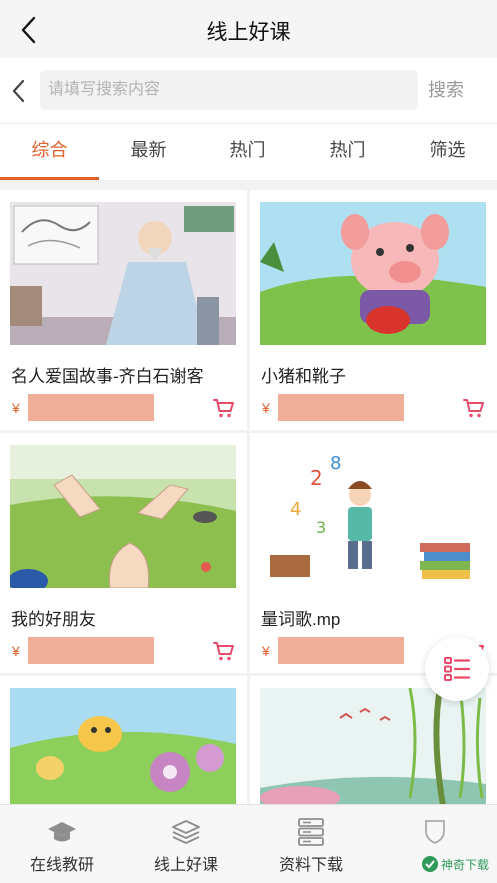 The width and height of the screenshot is (497, 883). What do you see at coordinates (311, 832) in the screenshot?
I see `server-stack-icon` at bounding box center [311, 832].